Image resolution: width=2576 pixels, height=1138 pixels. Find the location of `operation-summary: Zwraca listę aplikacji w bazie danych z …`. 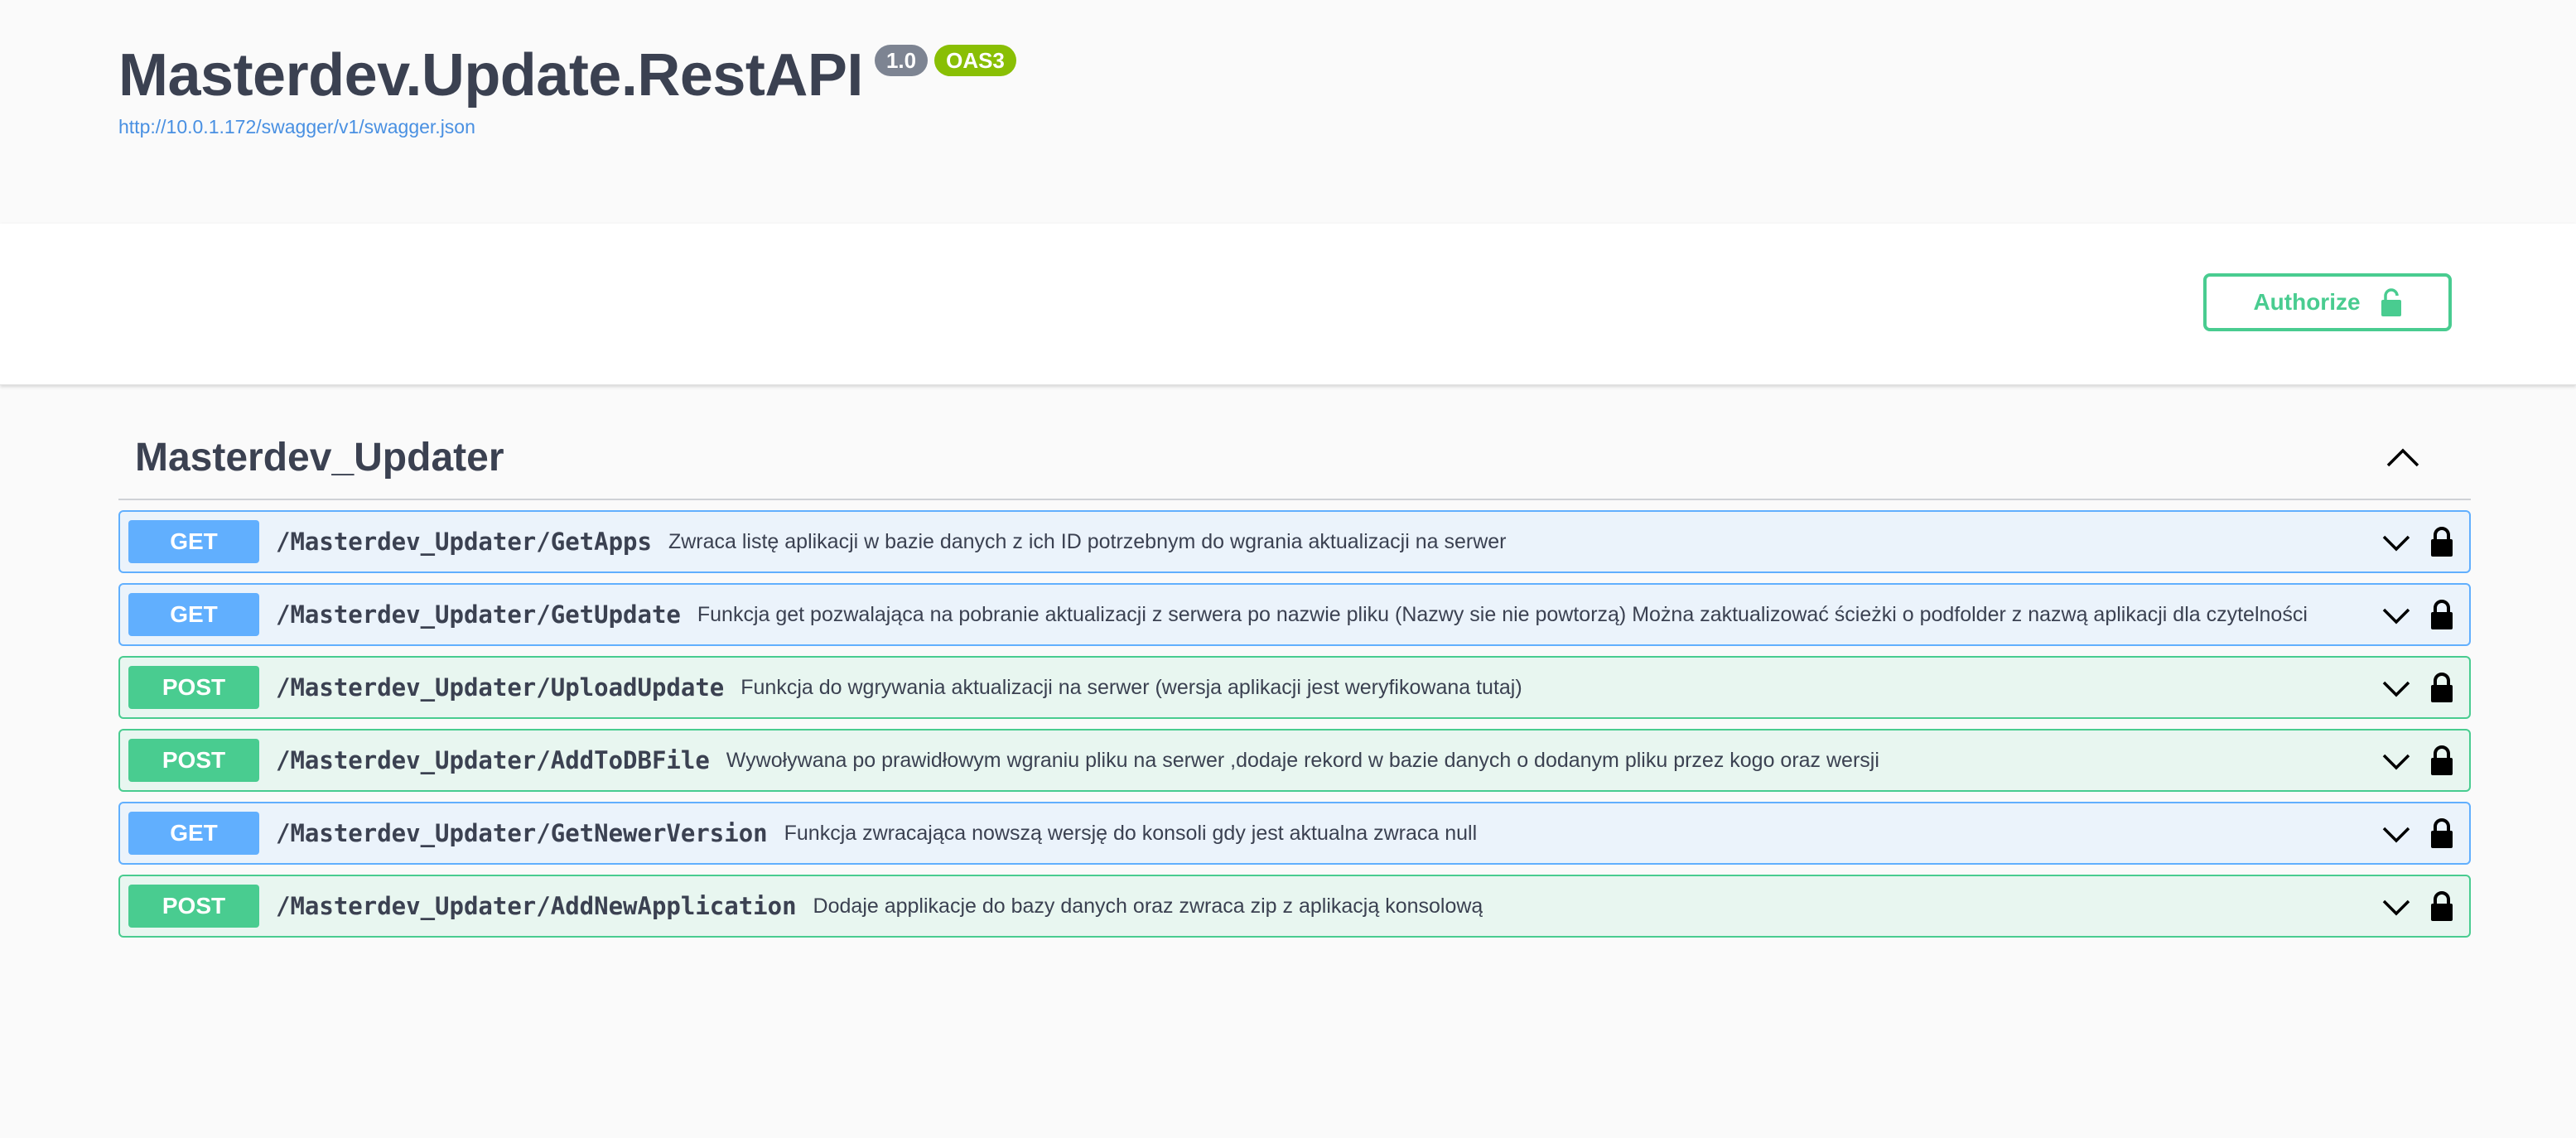

operation-summary: Zwraca listę aplikacji w bazie danych z … is located at coordinates (1087, 541).